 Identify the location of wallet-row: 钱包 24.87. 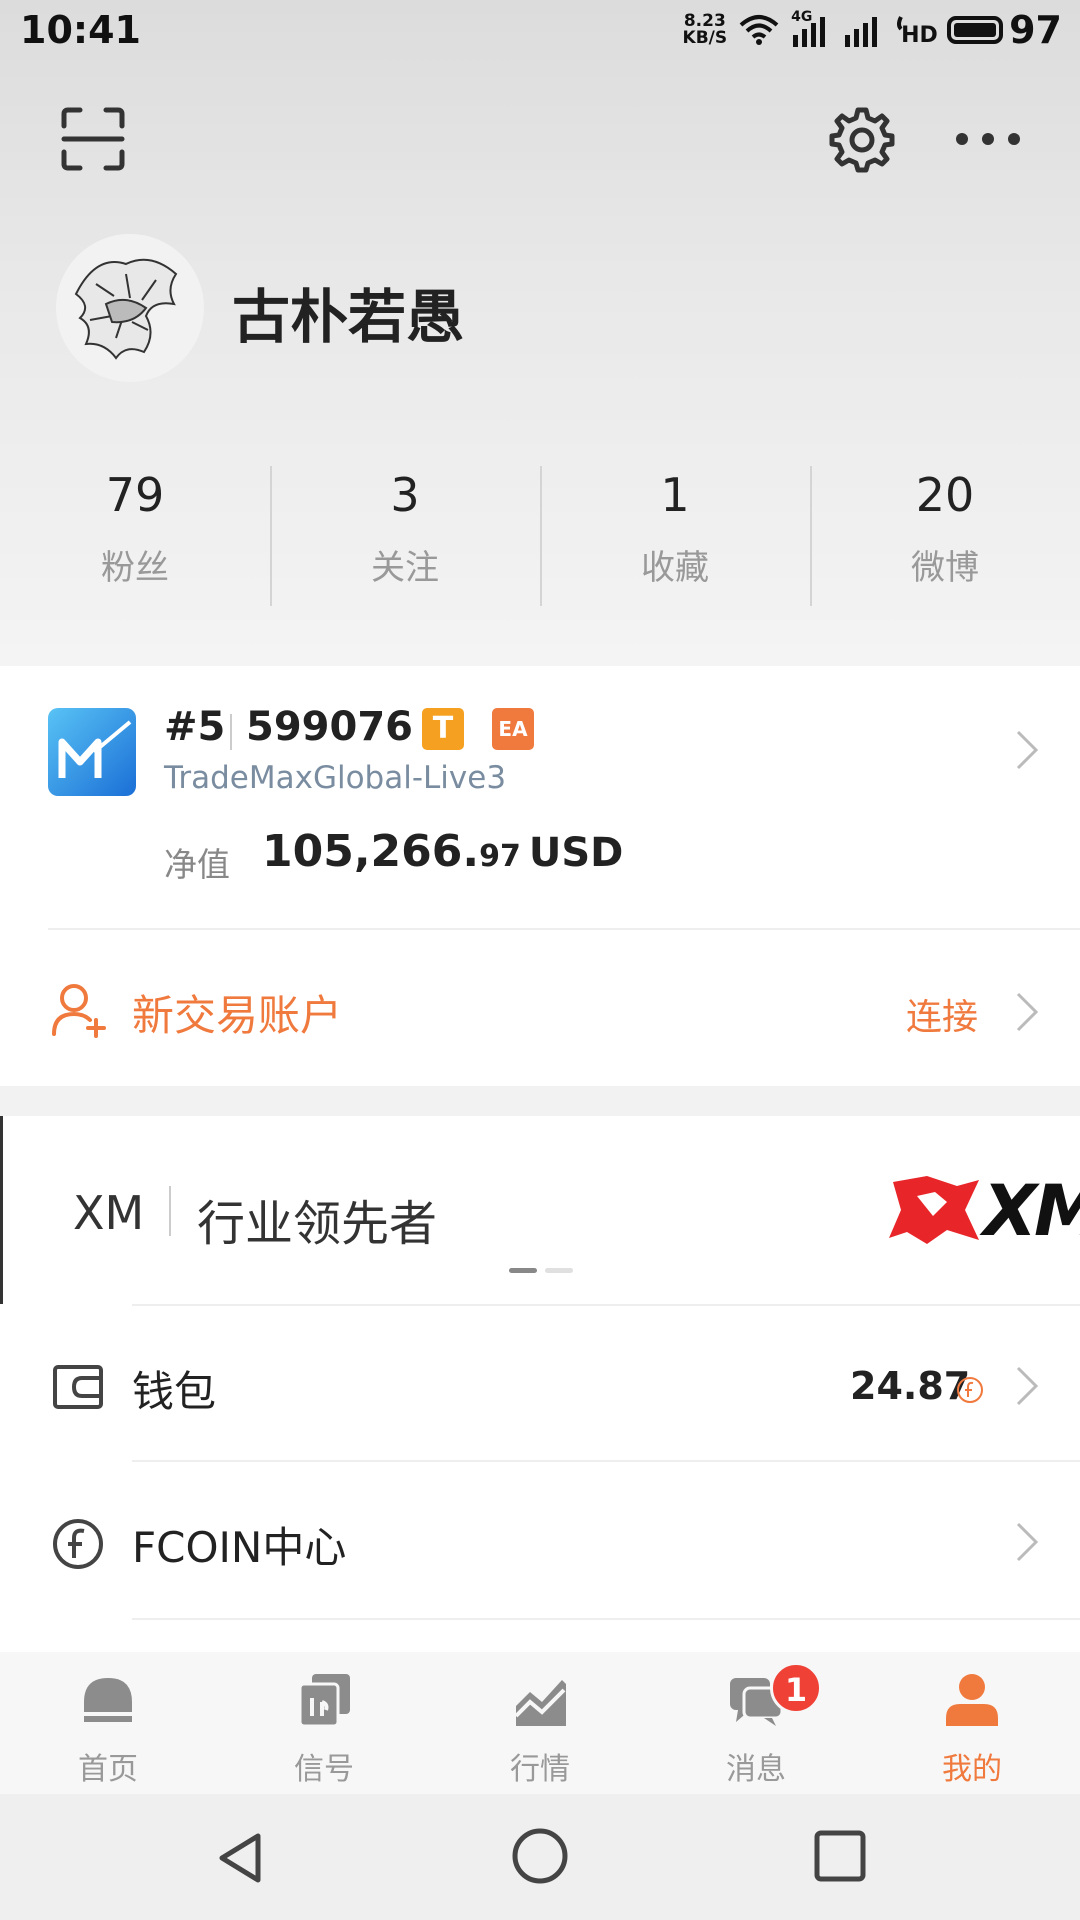
(540, 1385).